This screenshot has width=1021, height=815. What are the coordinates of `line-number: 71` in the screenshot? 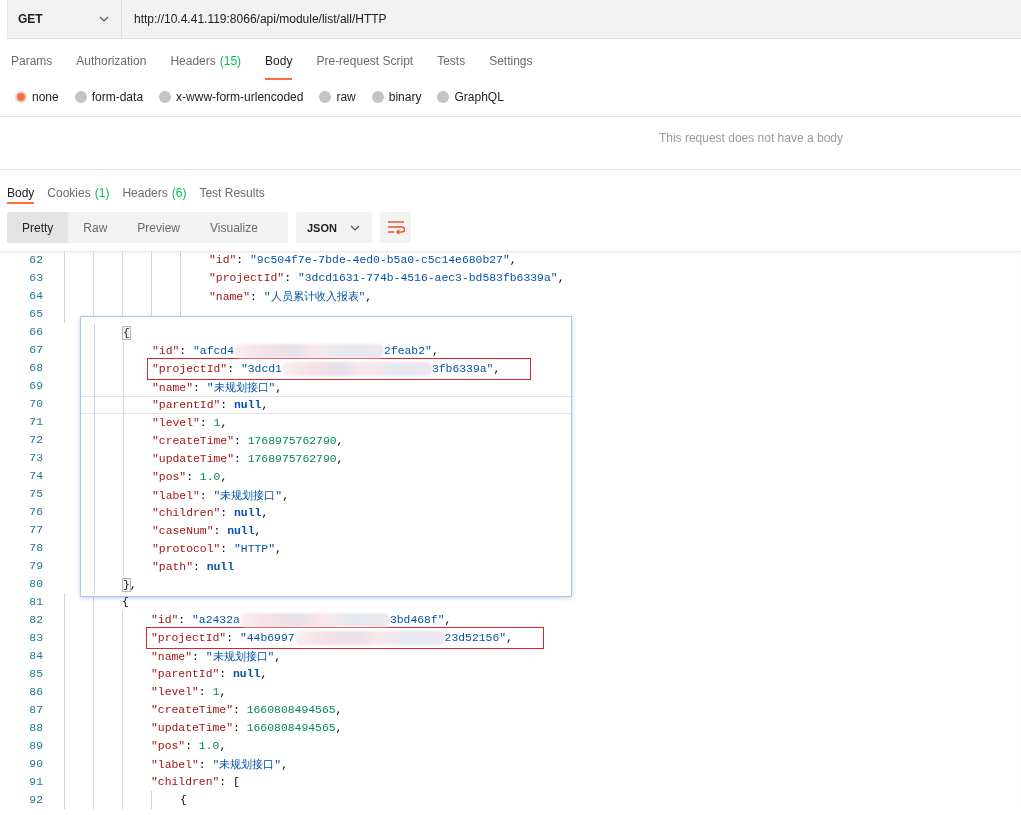 It's located at (35, 422).